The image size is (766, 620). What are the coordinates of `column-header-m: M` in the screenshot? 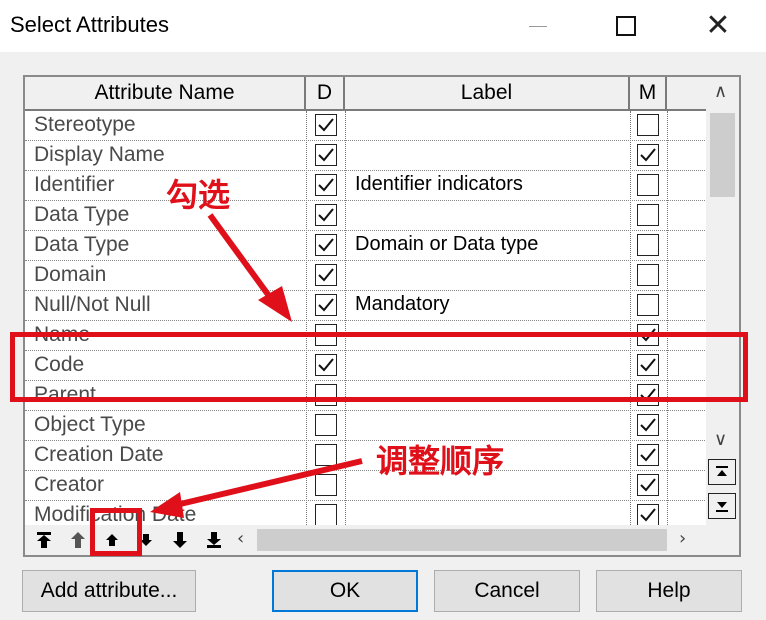 It's located at (648, 94).